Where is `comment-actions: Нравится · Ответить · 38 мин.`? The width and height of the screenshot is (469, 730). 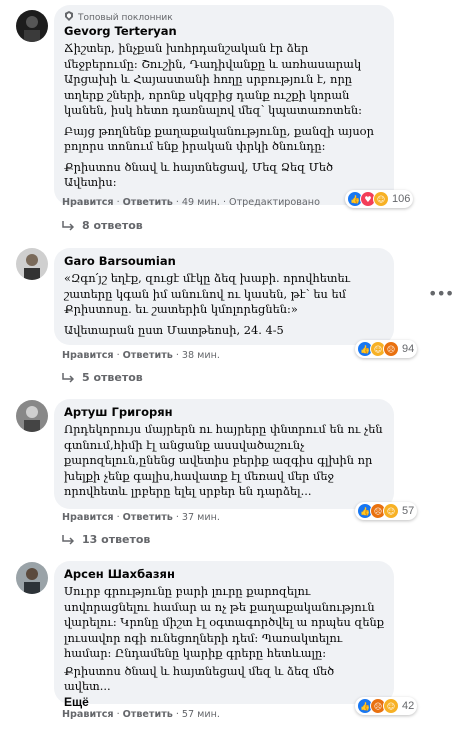
comment-actions: Нравится · Ответить · 38 мин. is located at coordinates (141, 355).